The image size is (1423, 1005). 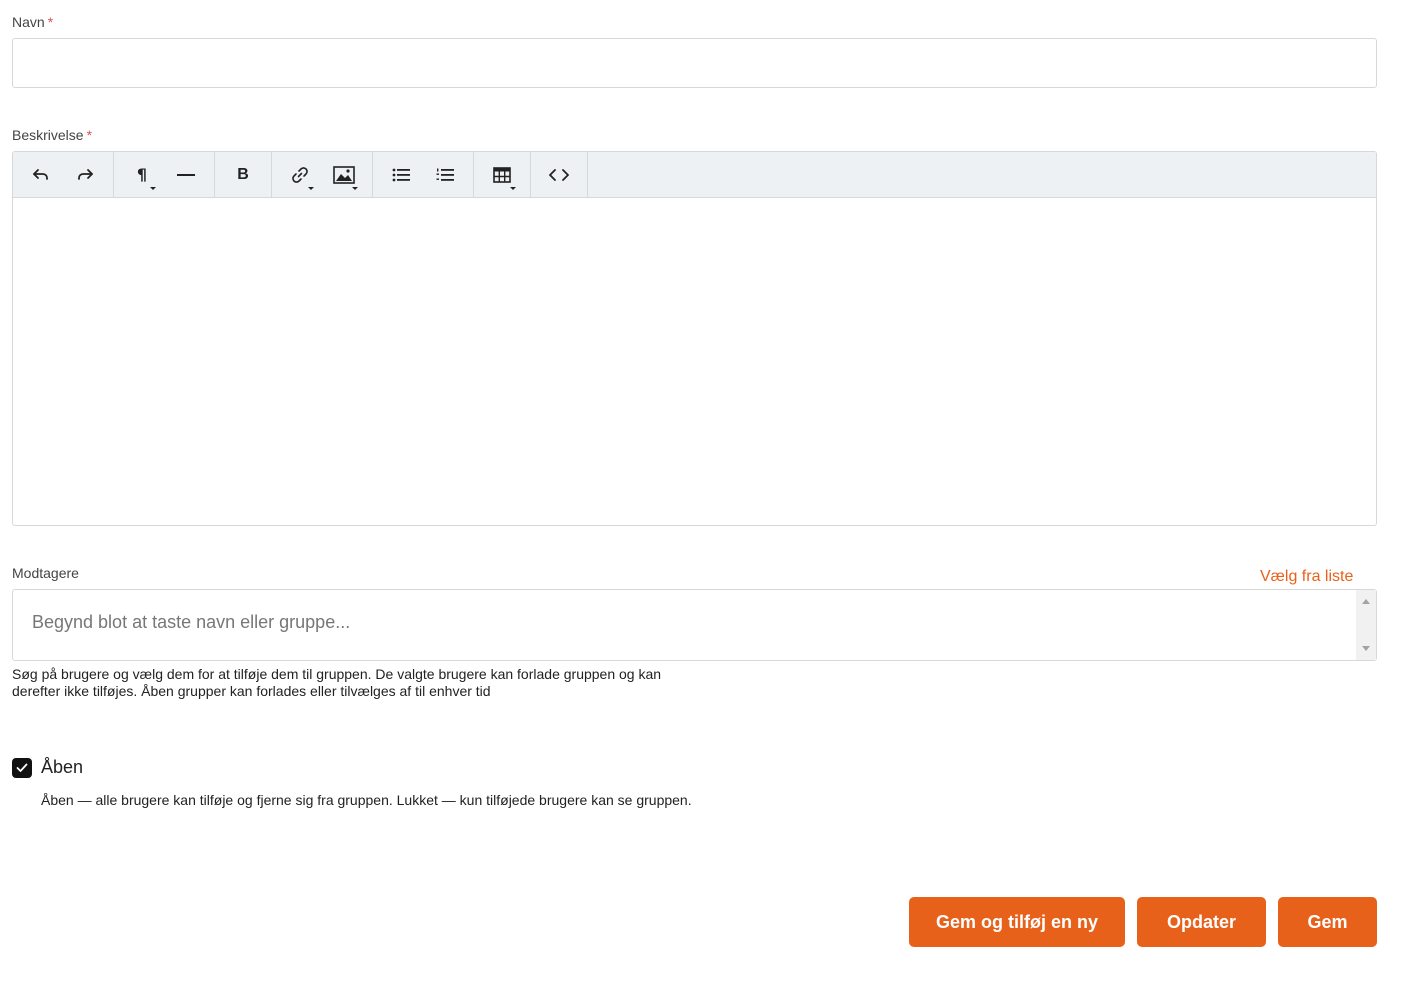 I want to click on toolbar-group-source, so click(x=559, y=174).